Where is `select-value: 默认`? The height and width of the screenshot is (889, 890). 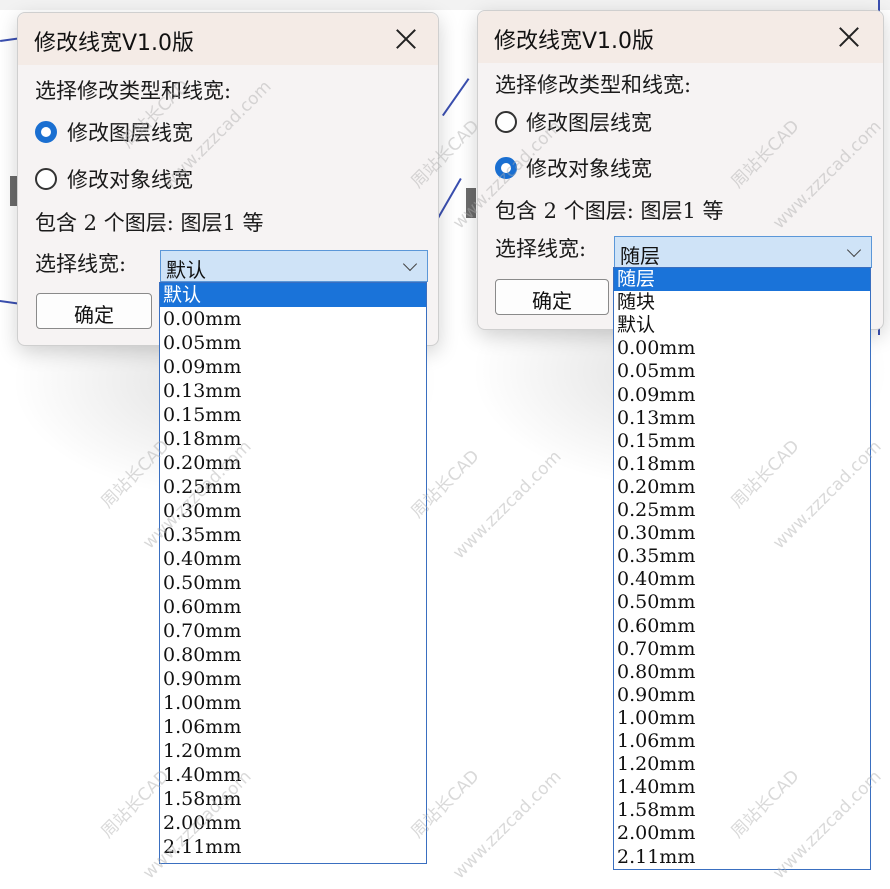
select-value: 默认 is located at coordinates (186, 270).